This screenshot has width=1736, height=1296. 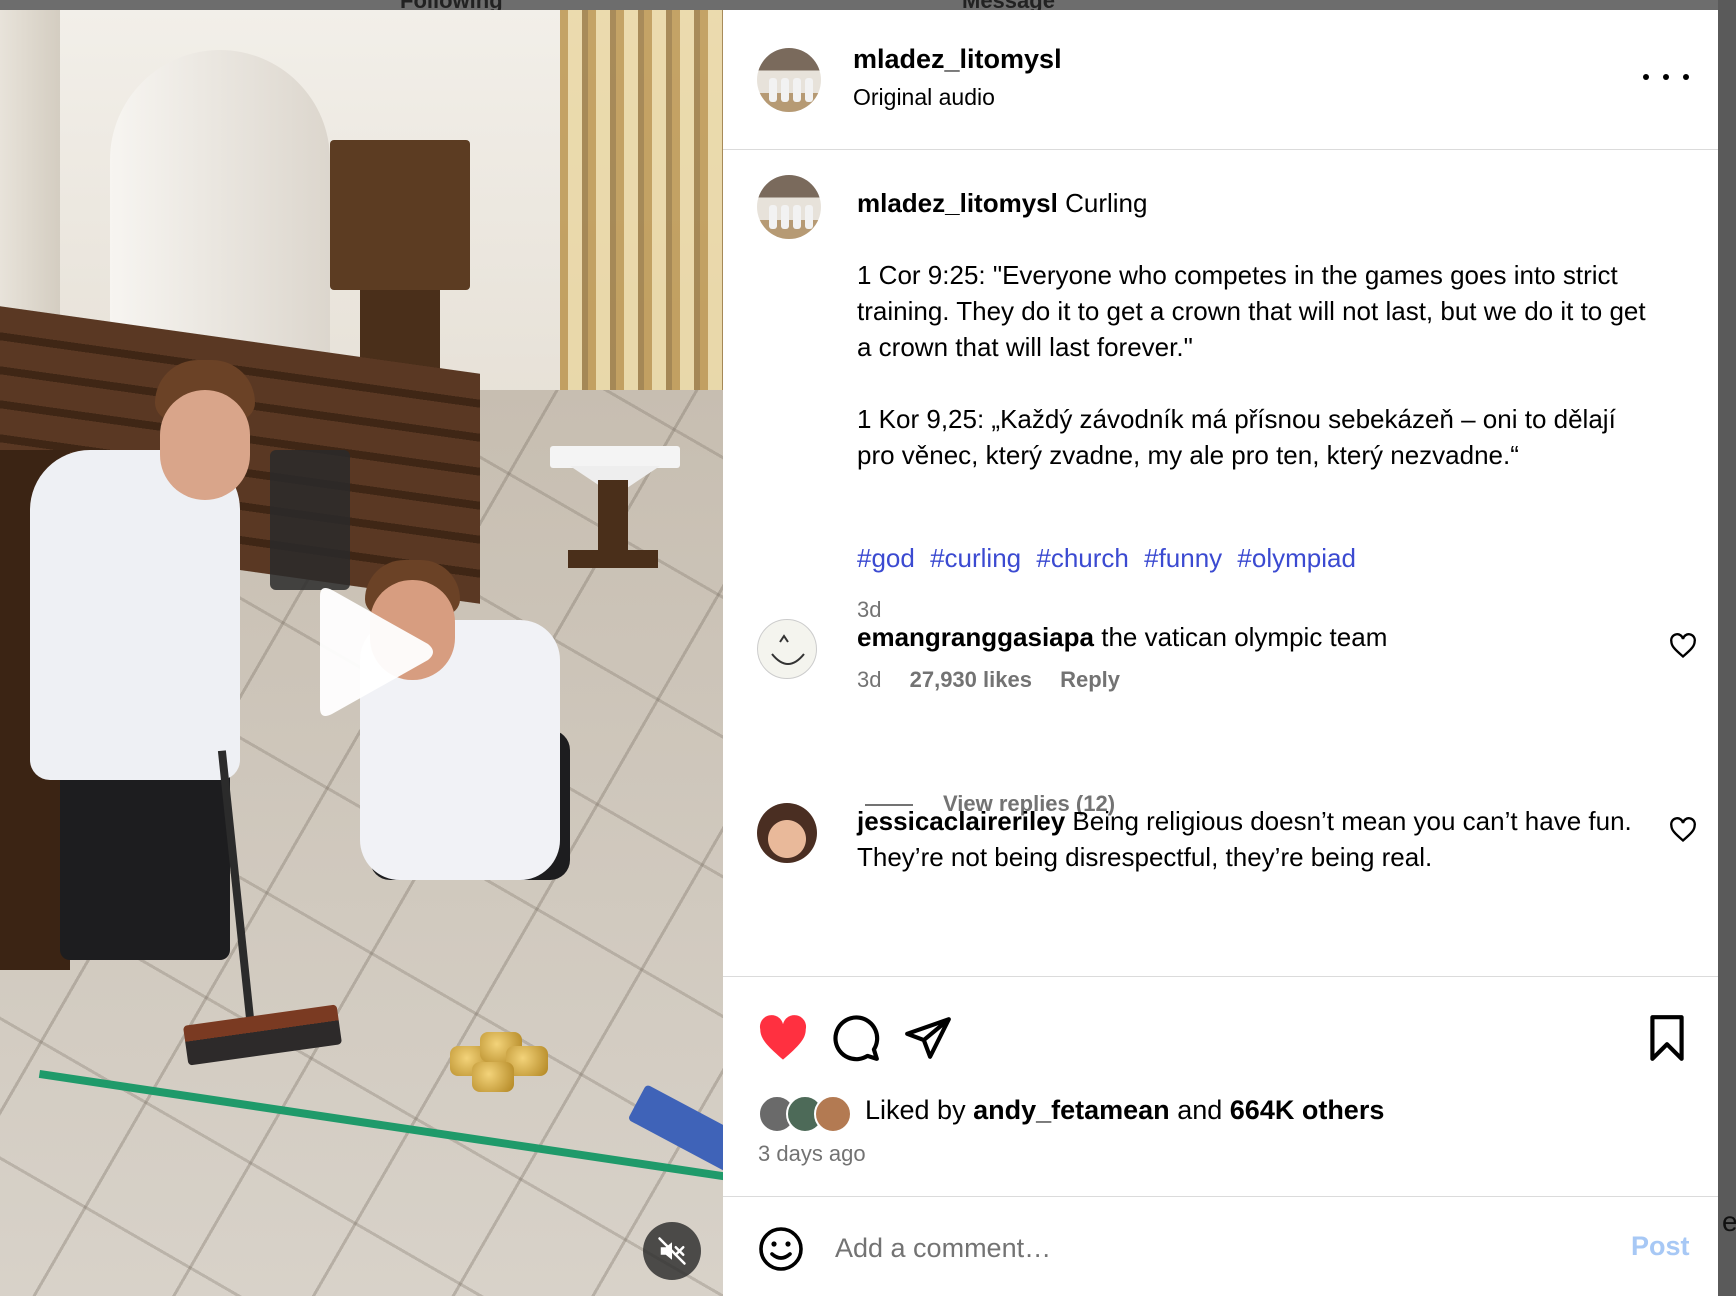 What do you see at coordinates (1307, 1110) in the screenshot?
I see `liked-by-others: 664K others` at bounding box center [1307, 1110].